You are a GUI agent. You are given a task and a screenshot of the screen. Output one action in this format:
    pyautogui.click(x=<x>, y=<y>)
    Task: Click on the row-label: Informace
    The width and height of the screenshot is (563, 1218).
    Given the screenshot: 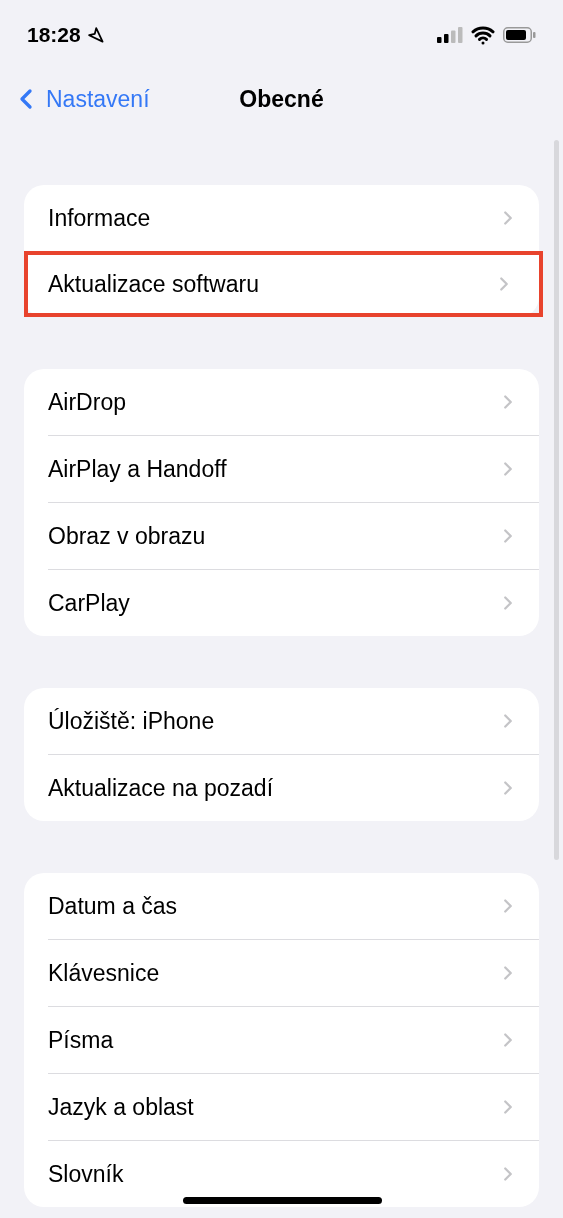 What is the action you would take?
    pyautogui.click(x=99, y=218)
    